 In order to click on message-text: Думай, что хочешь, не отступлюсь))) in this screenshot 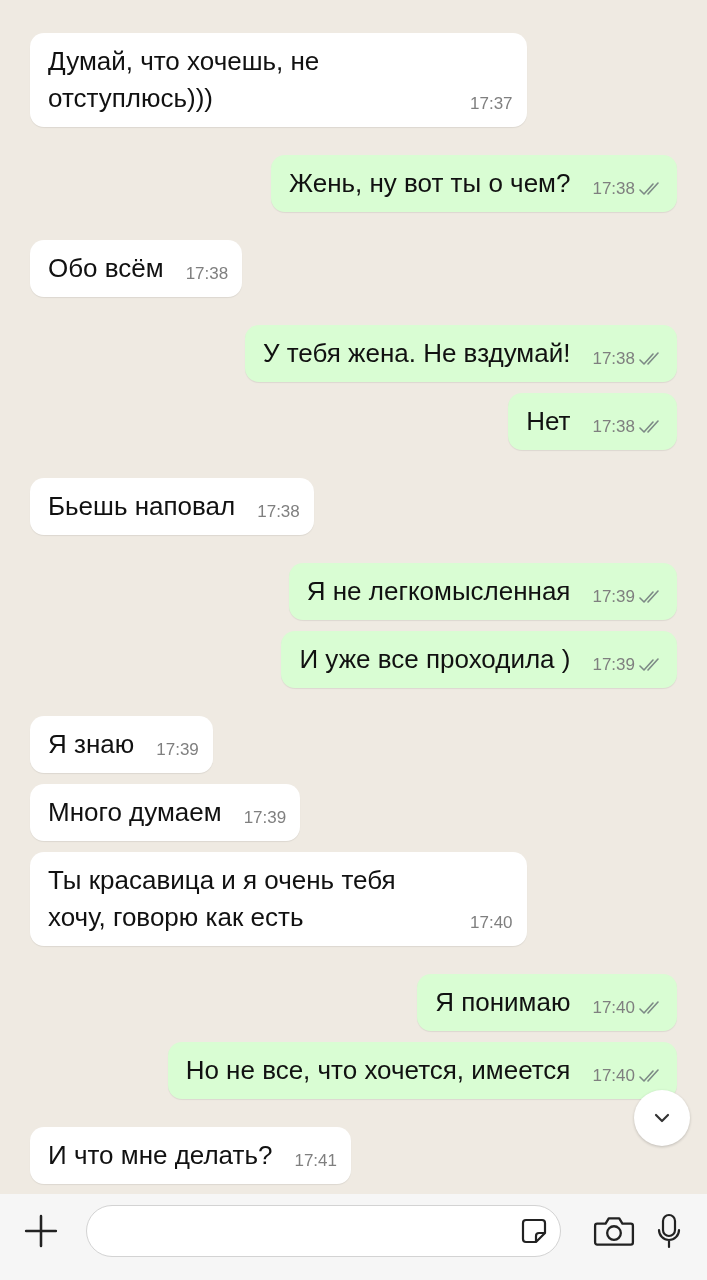, I will do `click(184, 80)`.